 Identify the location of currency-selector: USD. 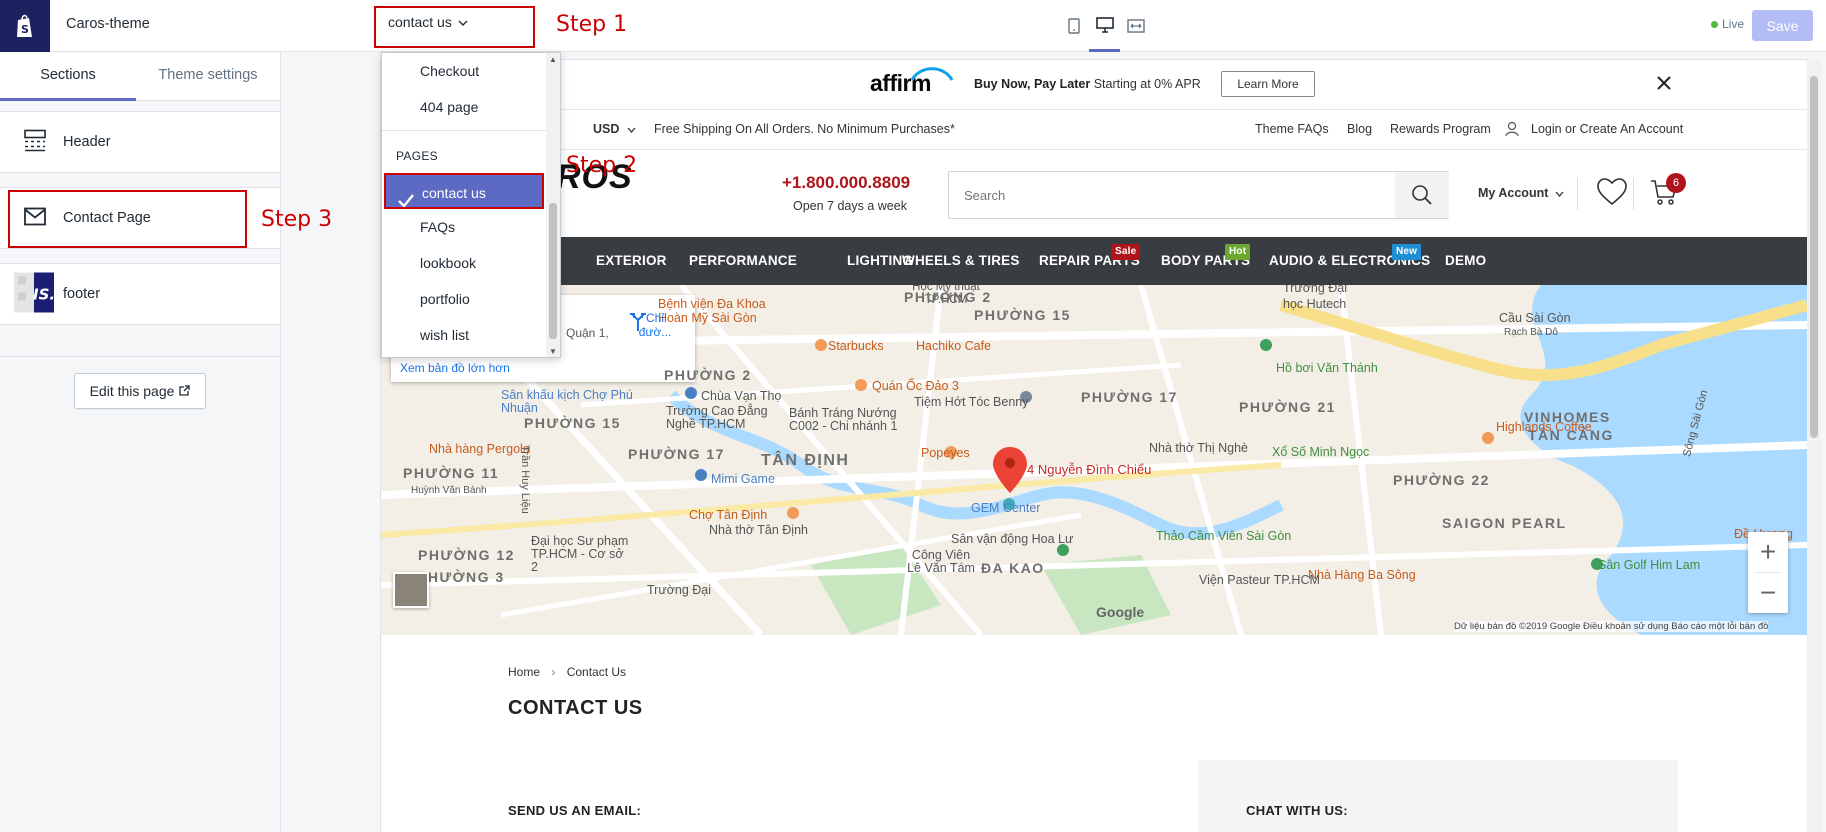
(614, 129).